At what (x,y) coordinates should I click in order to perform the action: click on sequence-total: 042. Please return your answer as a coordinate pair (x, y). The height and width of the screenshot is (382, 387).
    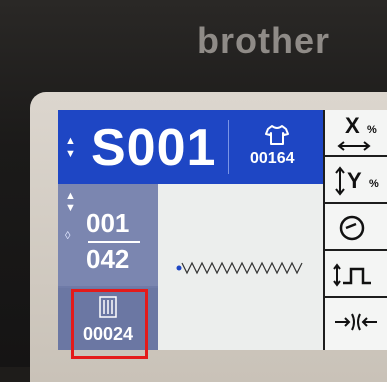
    Looking at the image, I should click on (108, 259).